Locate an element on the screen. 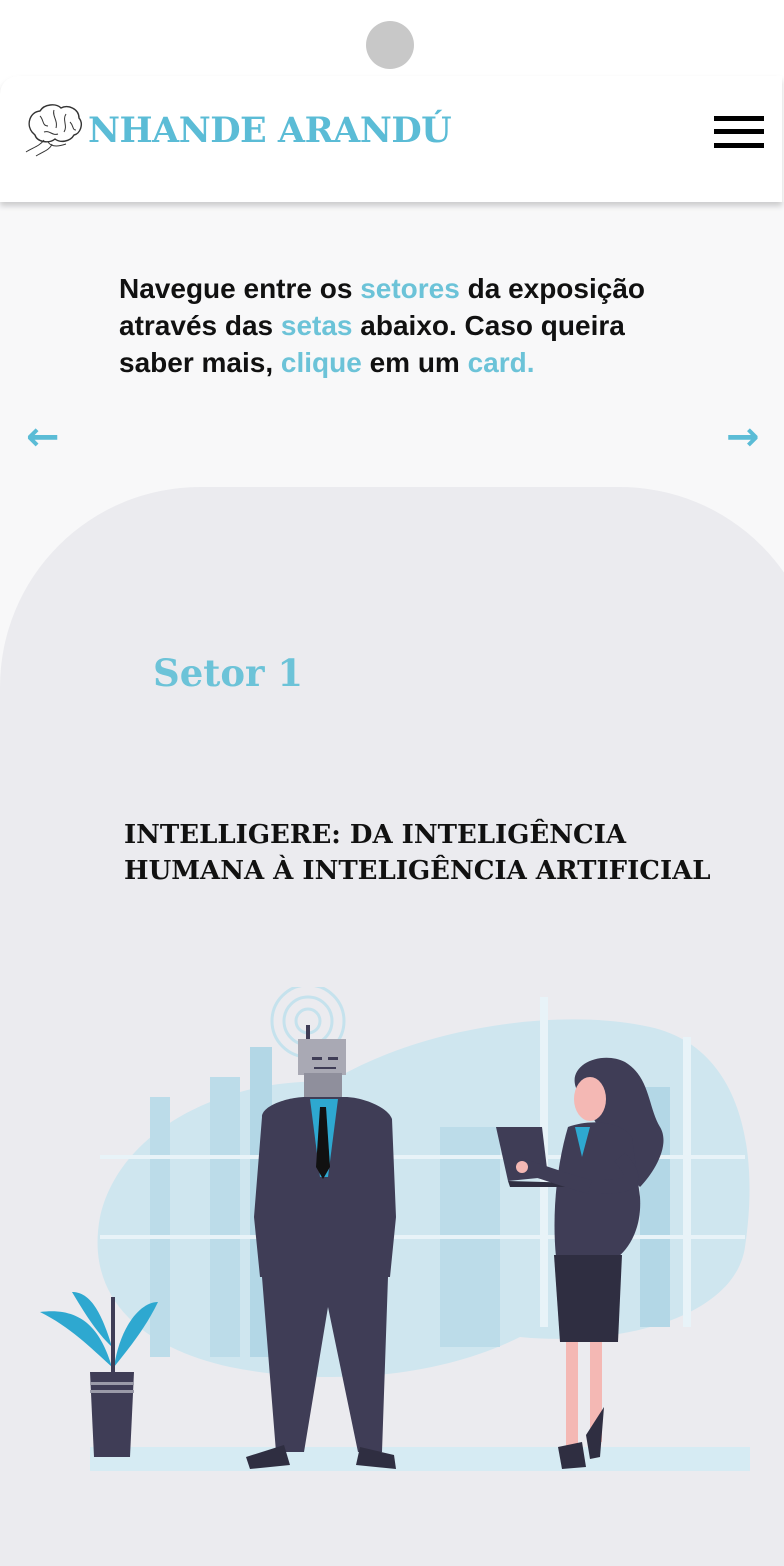 This screenshot has height=1566, width=784. intro-text: saber mais, is located at coordinates (200, 362).